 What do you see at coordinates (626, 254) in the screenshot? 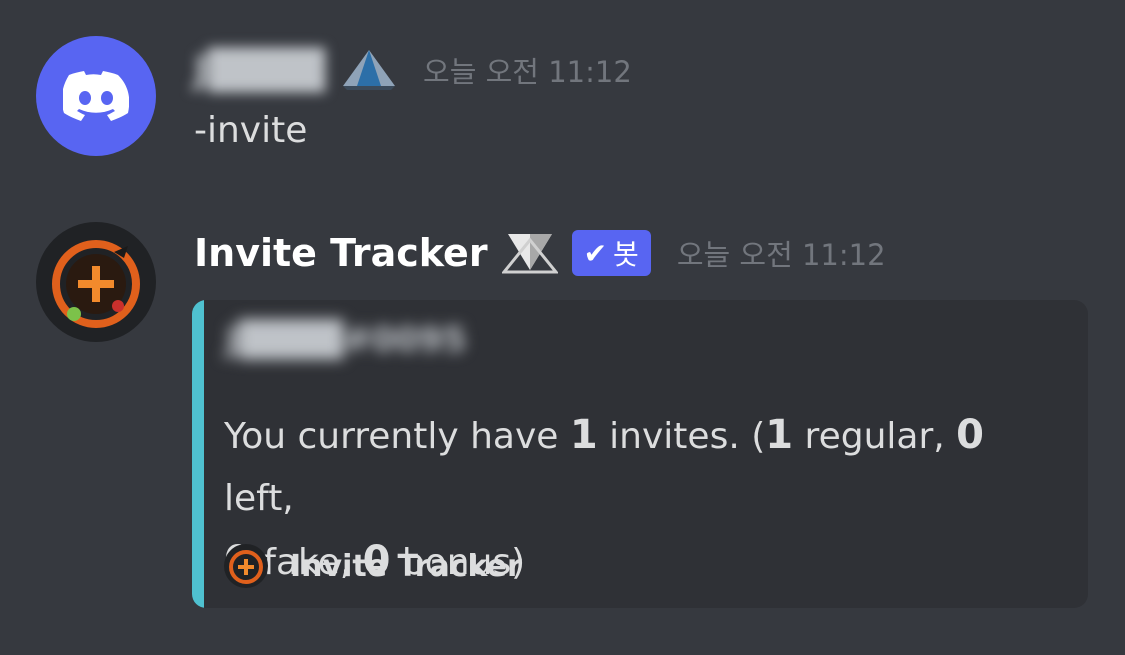
I see `bot-tag-label: 봇` at bounding box center [626, 254].